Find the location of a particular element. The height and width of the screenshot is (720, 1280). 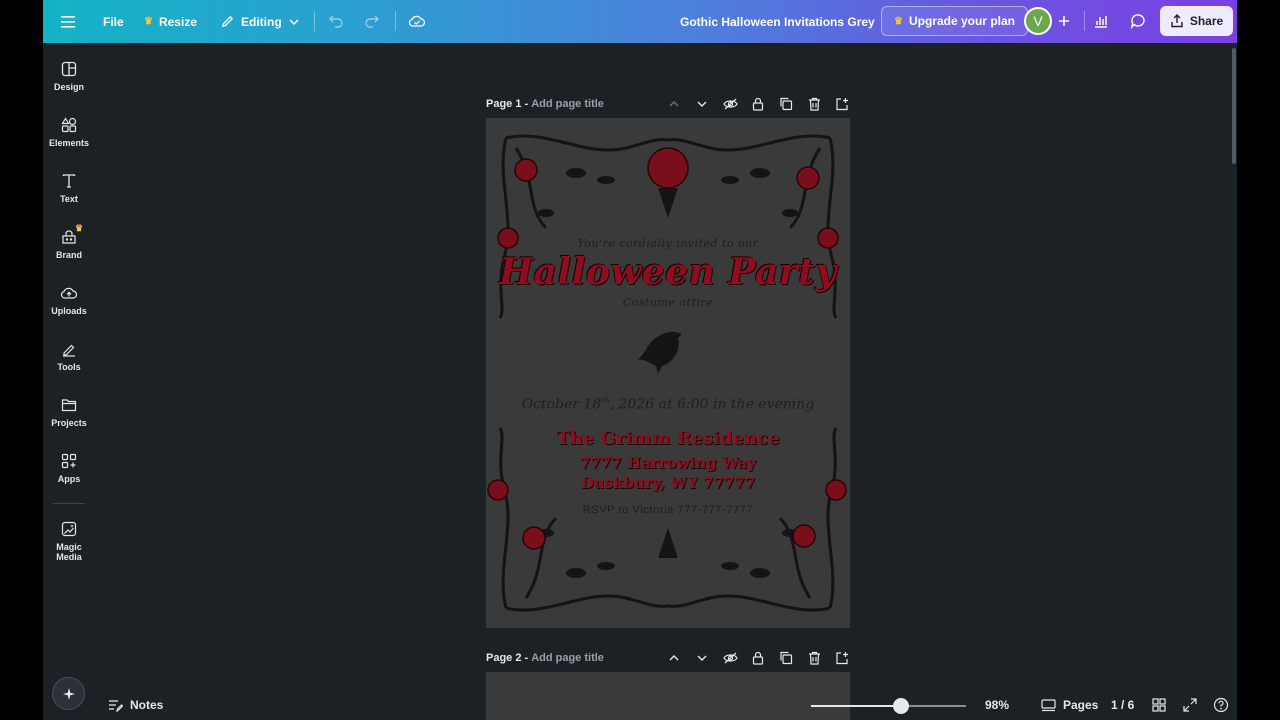

page-2-header: Page 2 - Add page title is located at coordinates (668, 658).